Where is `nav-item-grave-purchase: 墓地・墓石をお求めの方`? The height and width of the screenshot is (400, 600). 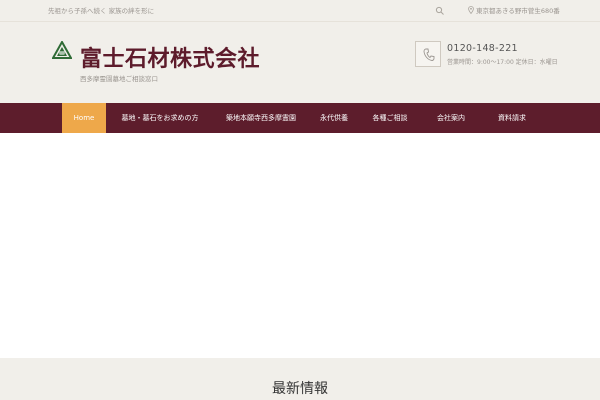 nav-item-grave-purchase: 墓地・墓石をお求めの方 is located at coordinates (160, 118).